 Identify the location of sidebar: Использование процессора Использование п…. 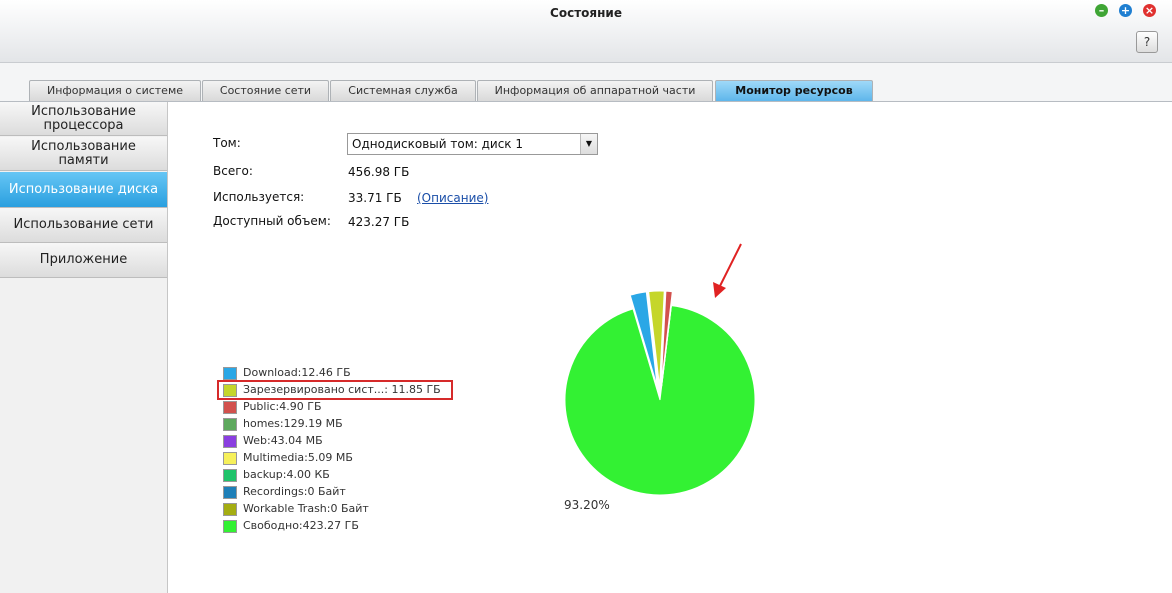
(84, 347).